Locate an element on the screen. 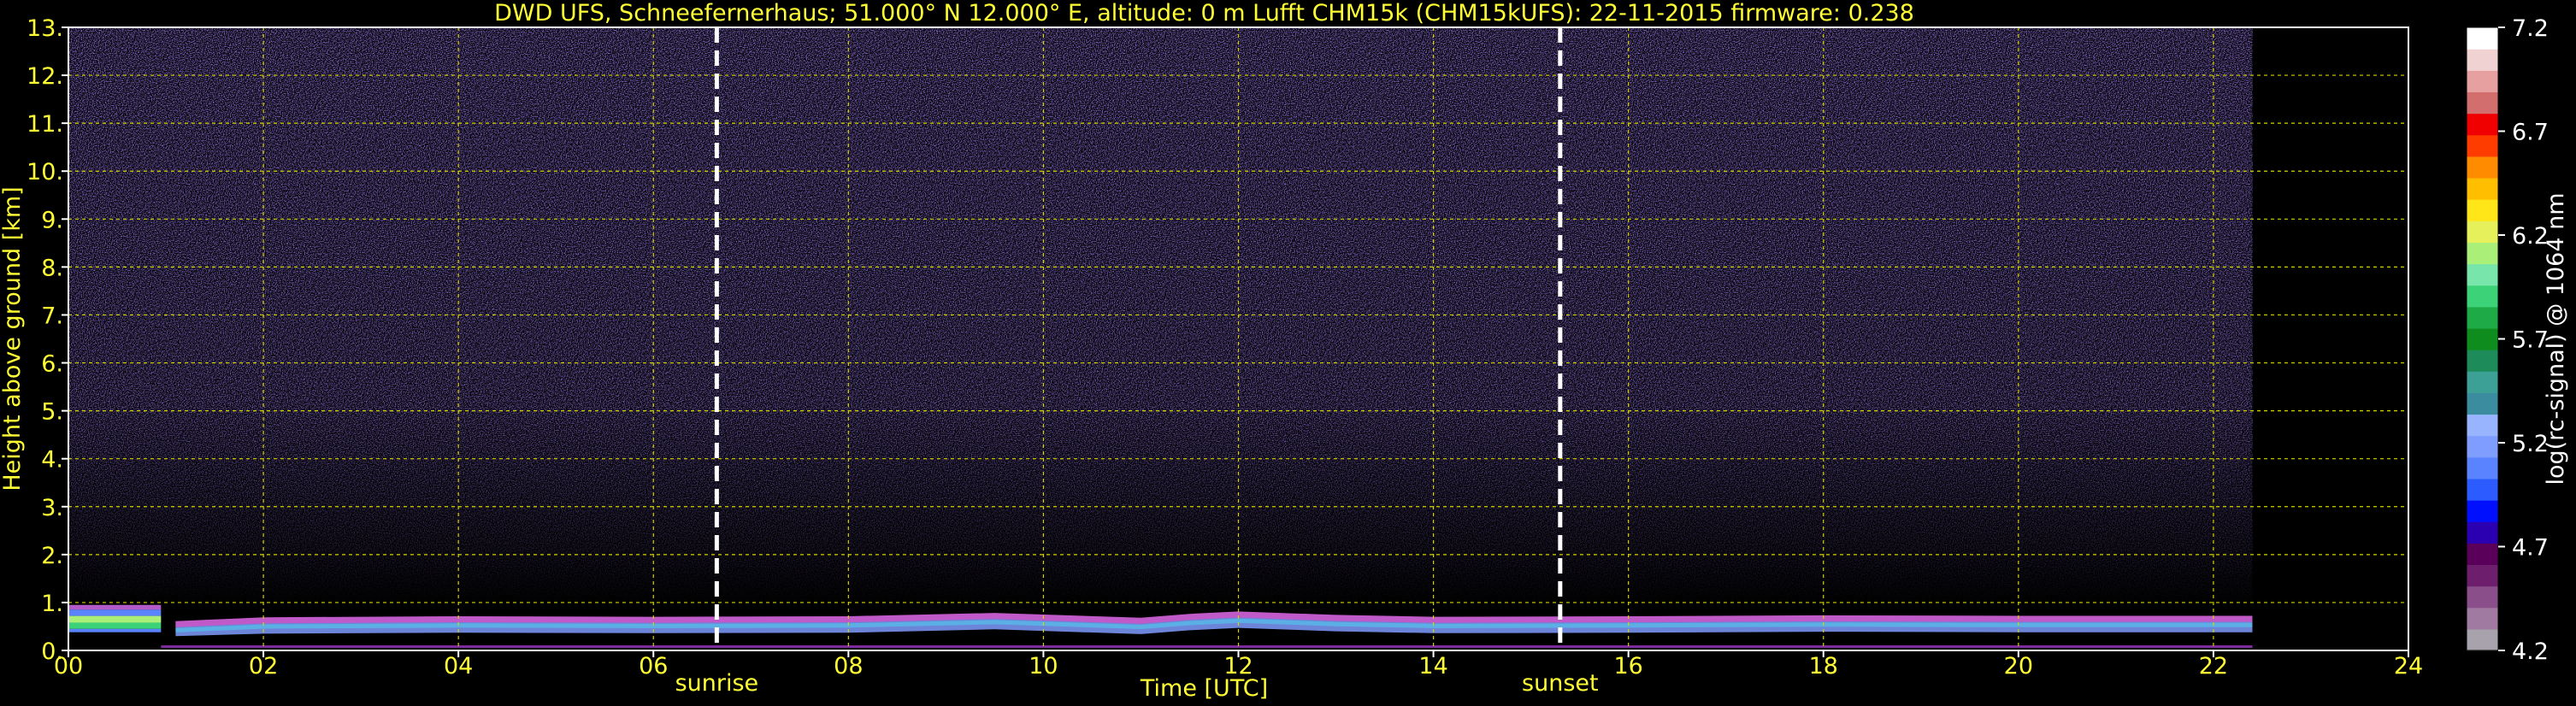  x-tick-label: 08 is located at coordinates (848, 666).